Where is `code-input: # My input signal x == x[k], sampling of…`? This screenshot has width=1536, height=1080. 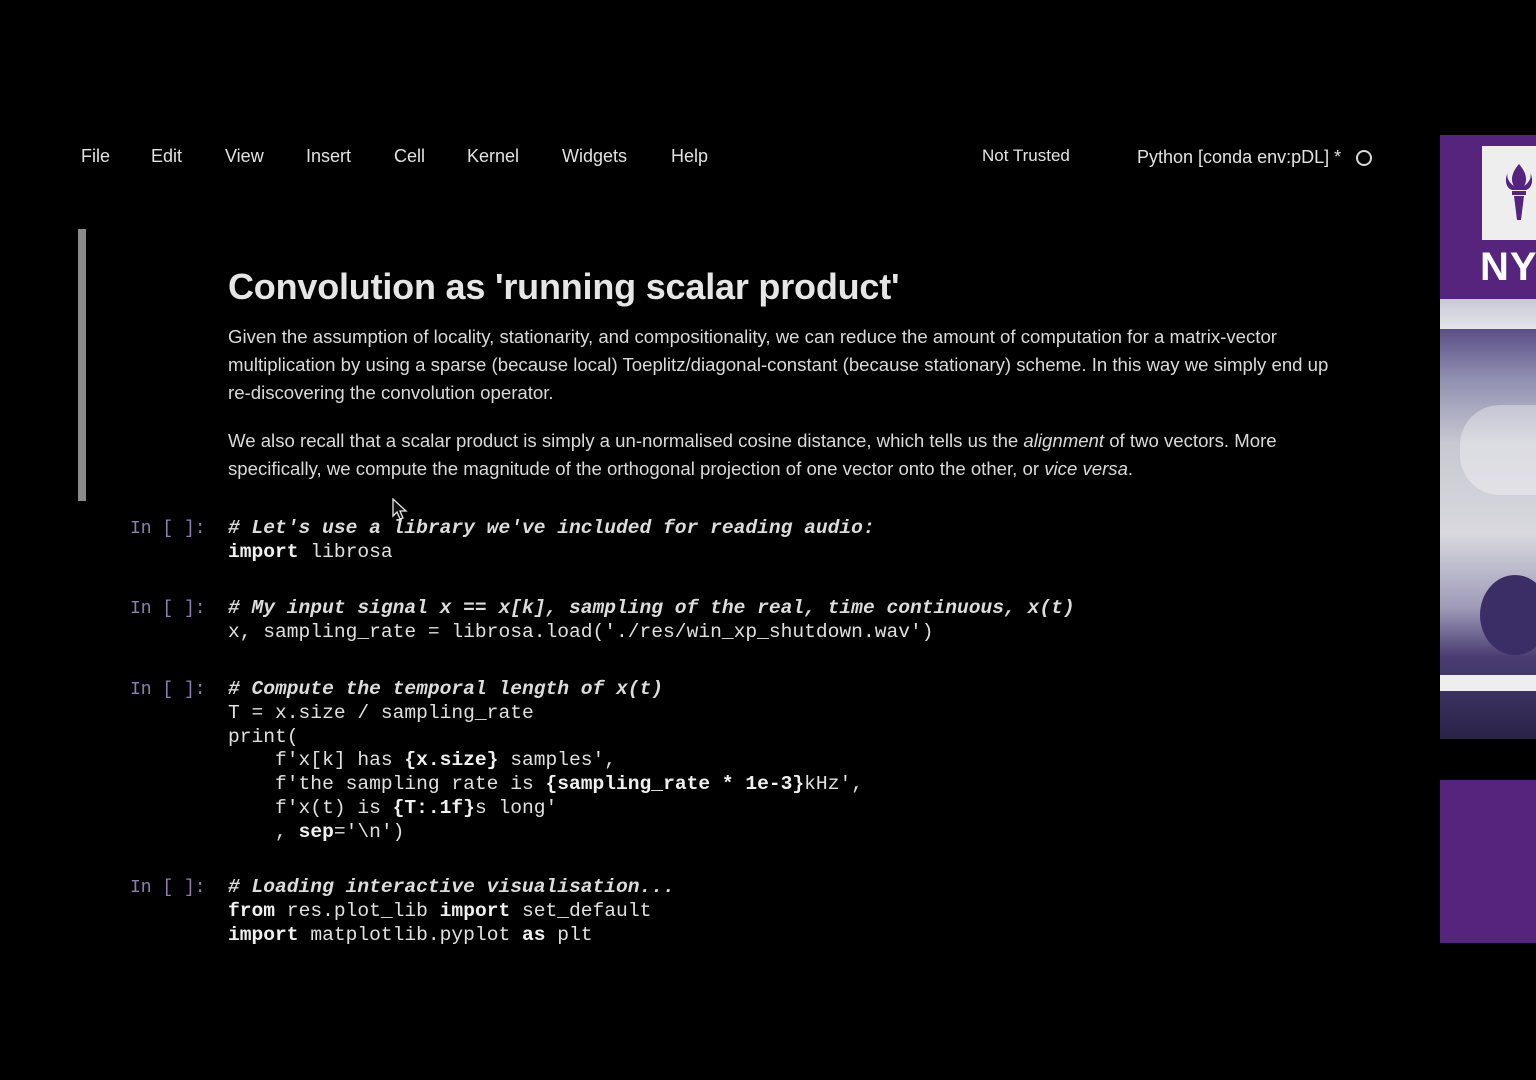 code-input: # My input signal x == x[k], sampling of… is located at coordinates (651, 621).